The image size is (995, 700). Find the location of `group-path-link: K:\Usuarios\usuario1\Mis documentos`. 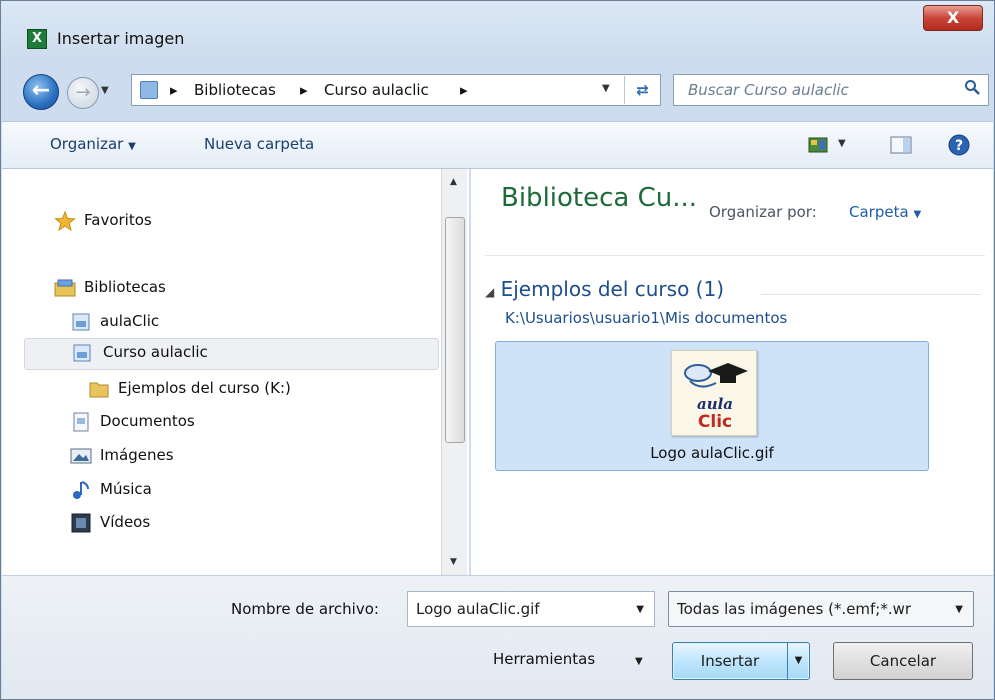

group-path-link: K:\Usuarios\usuario1\Mis documentos is located at coordinates (646, 318).